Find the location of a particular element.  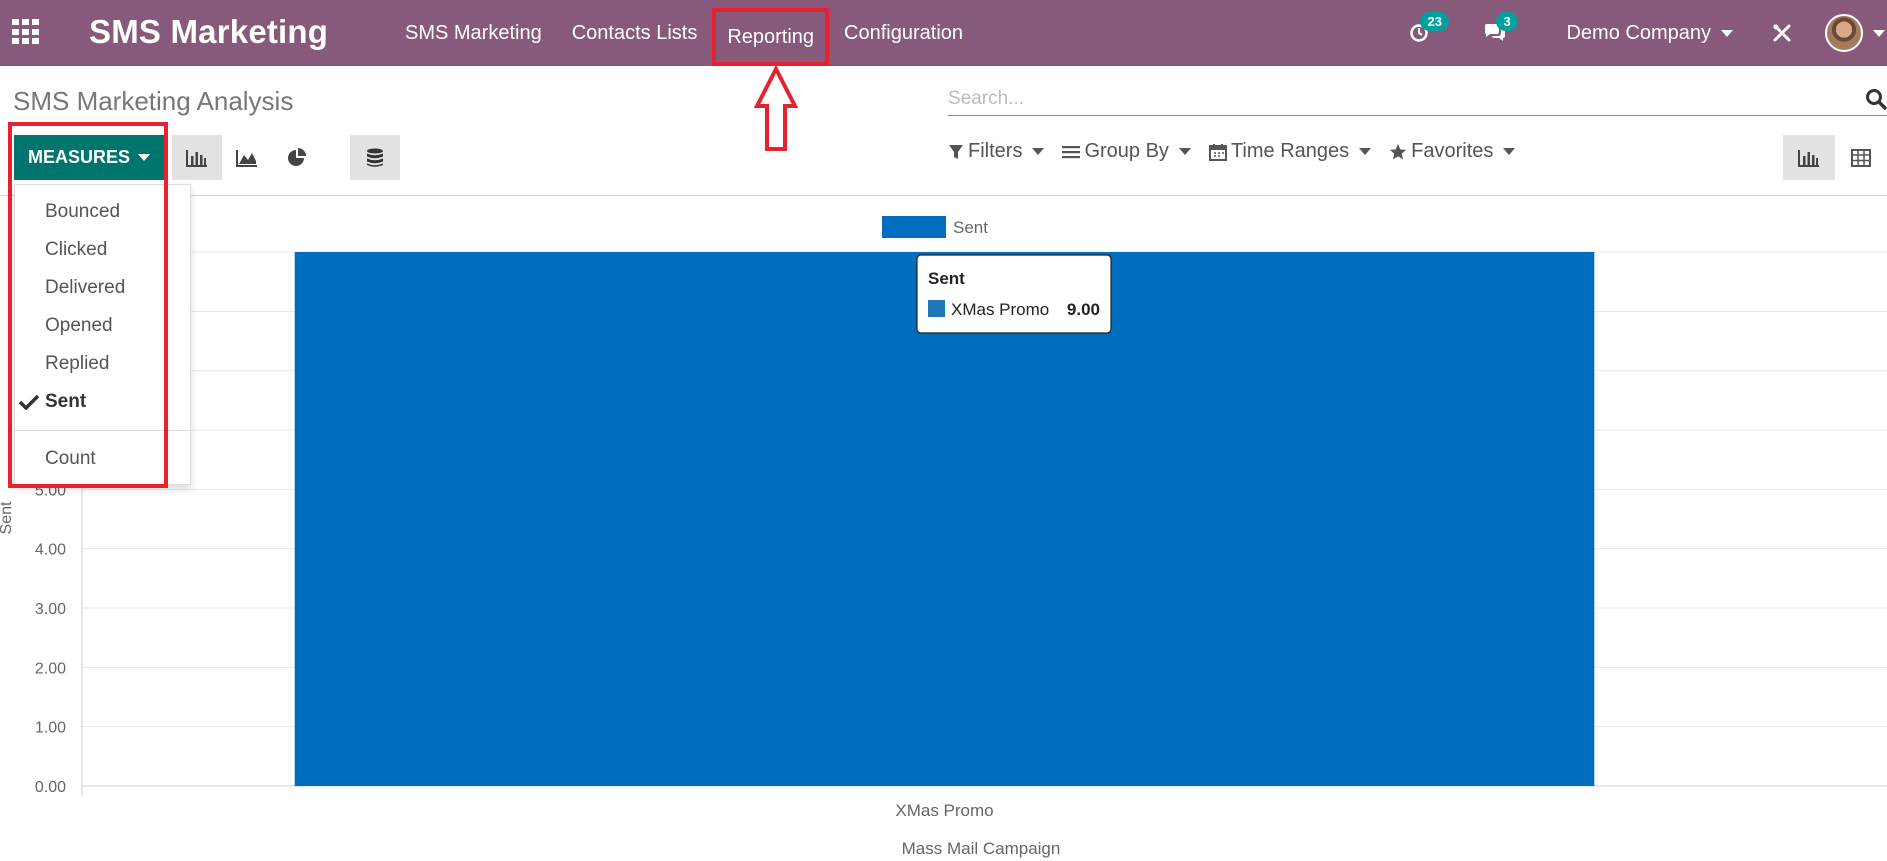

bar-chart-button is located at coordinates (197, 157).